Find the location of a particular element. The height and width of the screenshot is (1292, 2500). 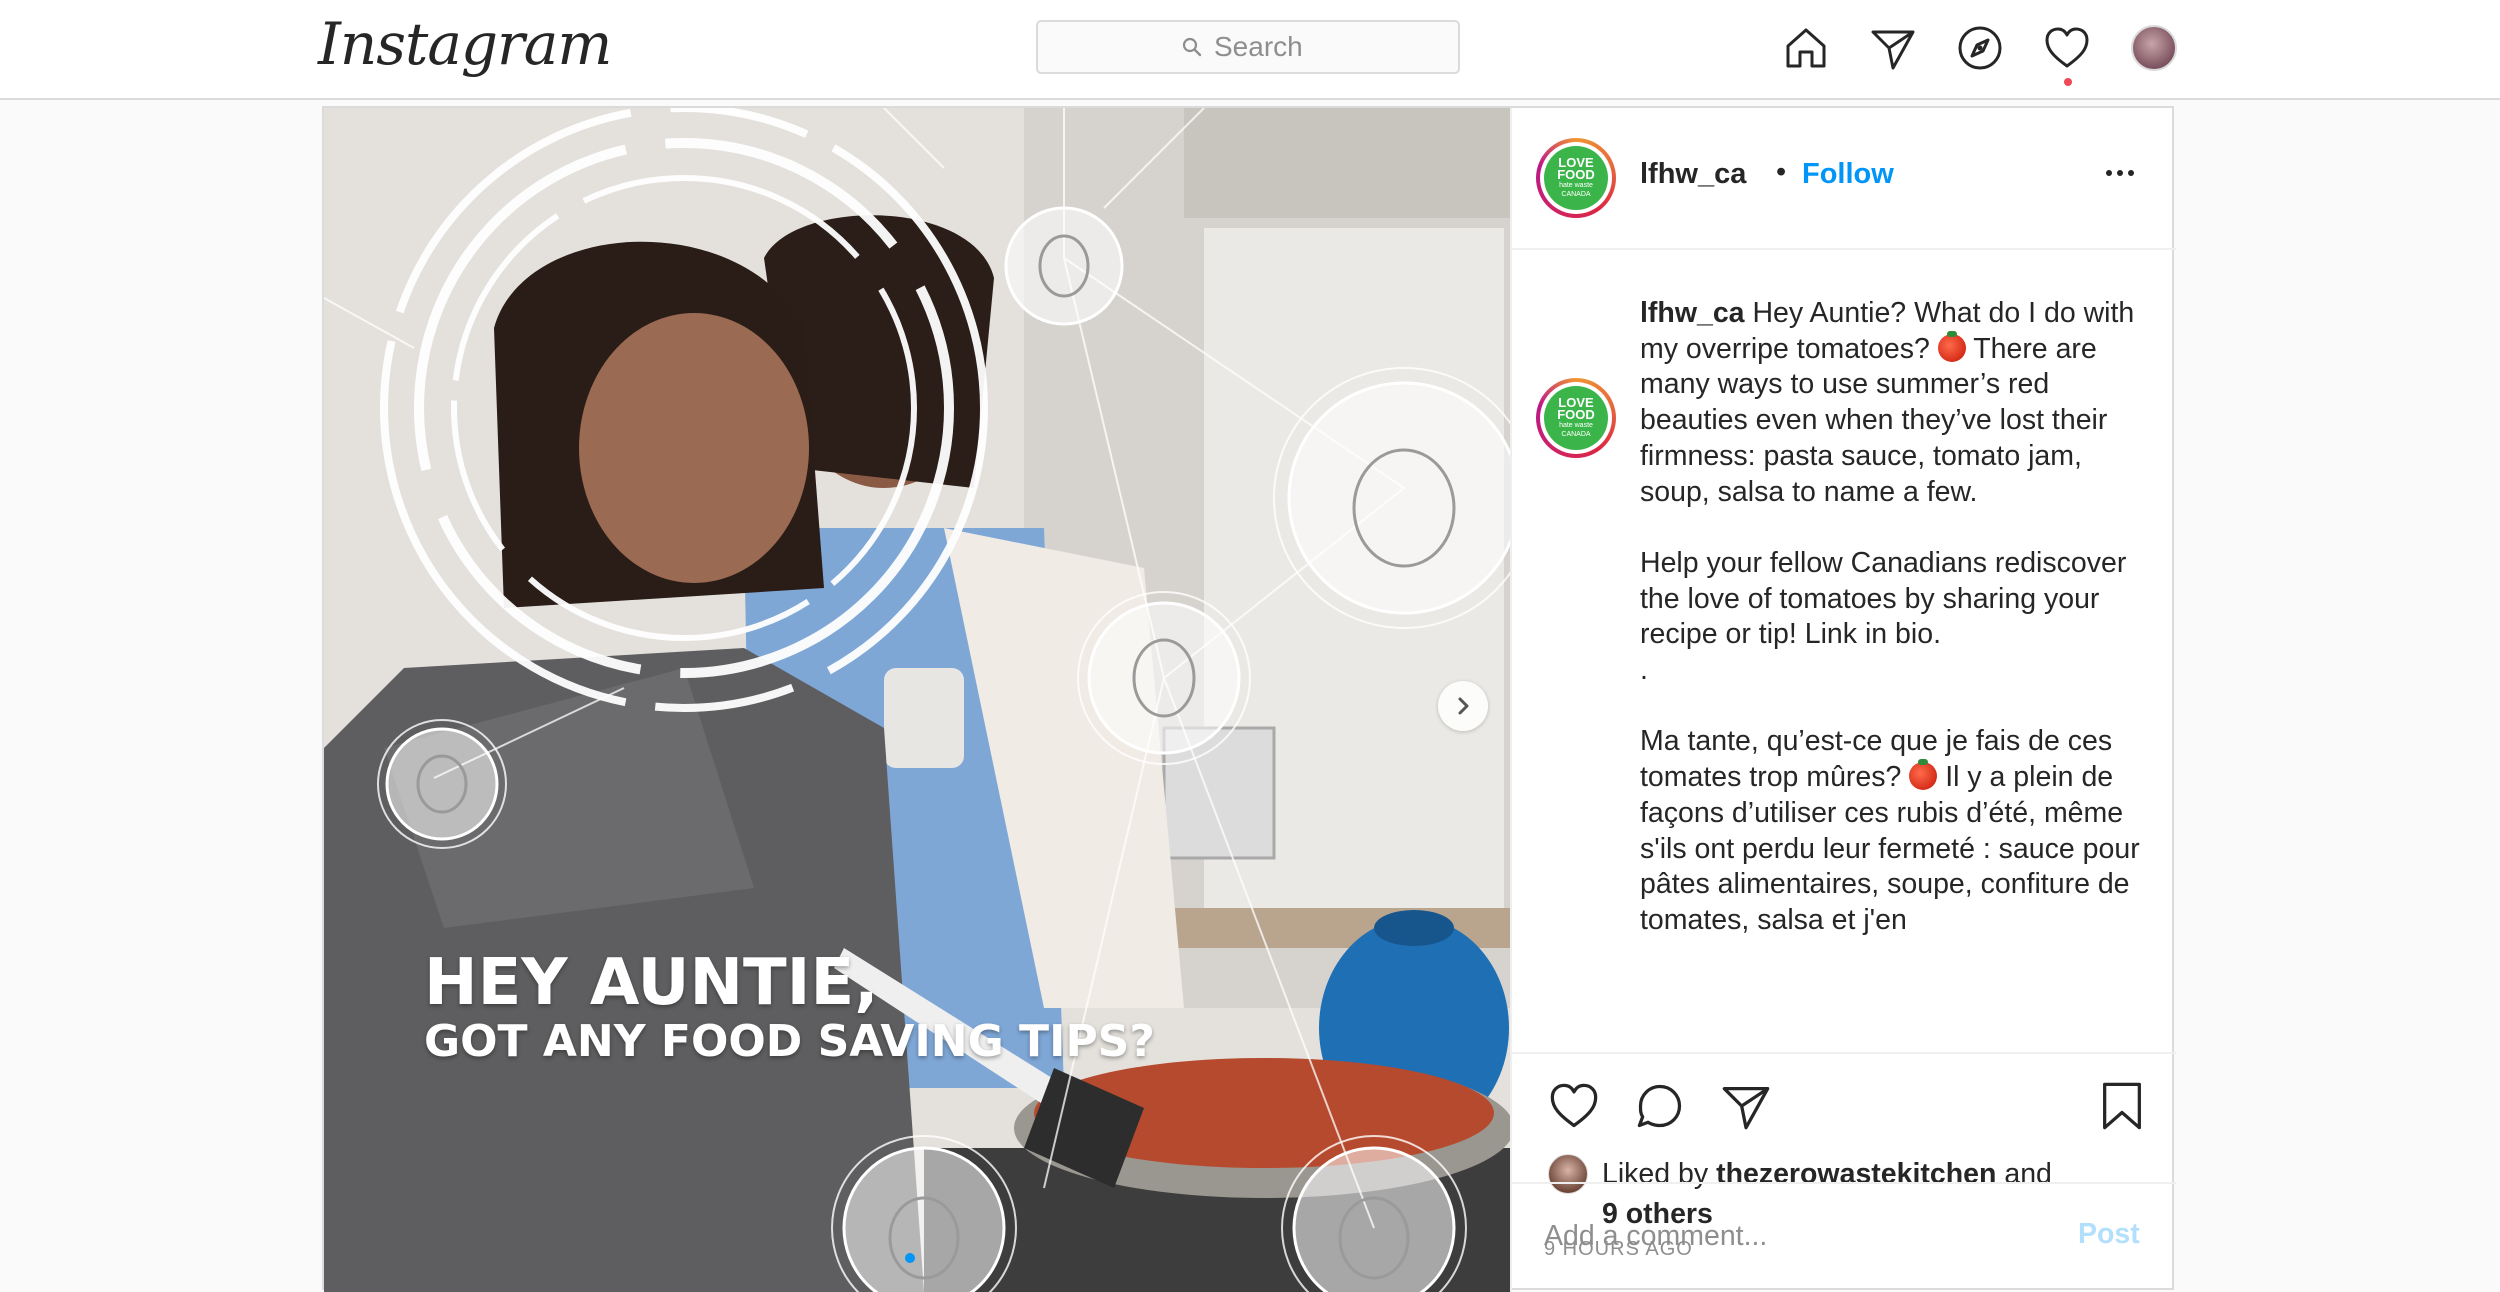

like-button is located at coordinates (1574, 1106).